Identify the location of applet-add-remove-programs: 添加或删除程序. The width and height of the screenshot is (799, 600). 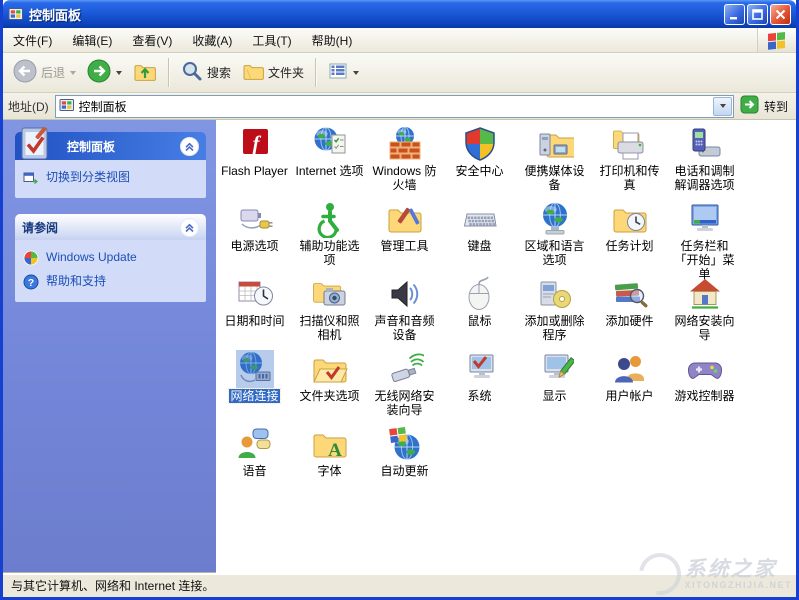
(554, 310).